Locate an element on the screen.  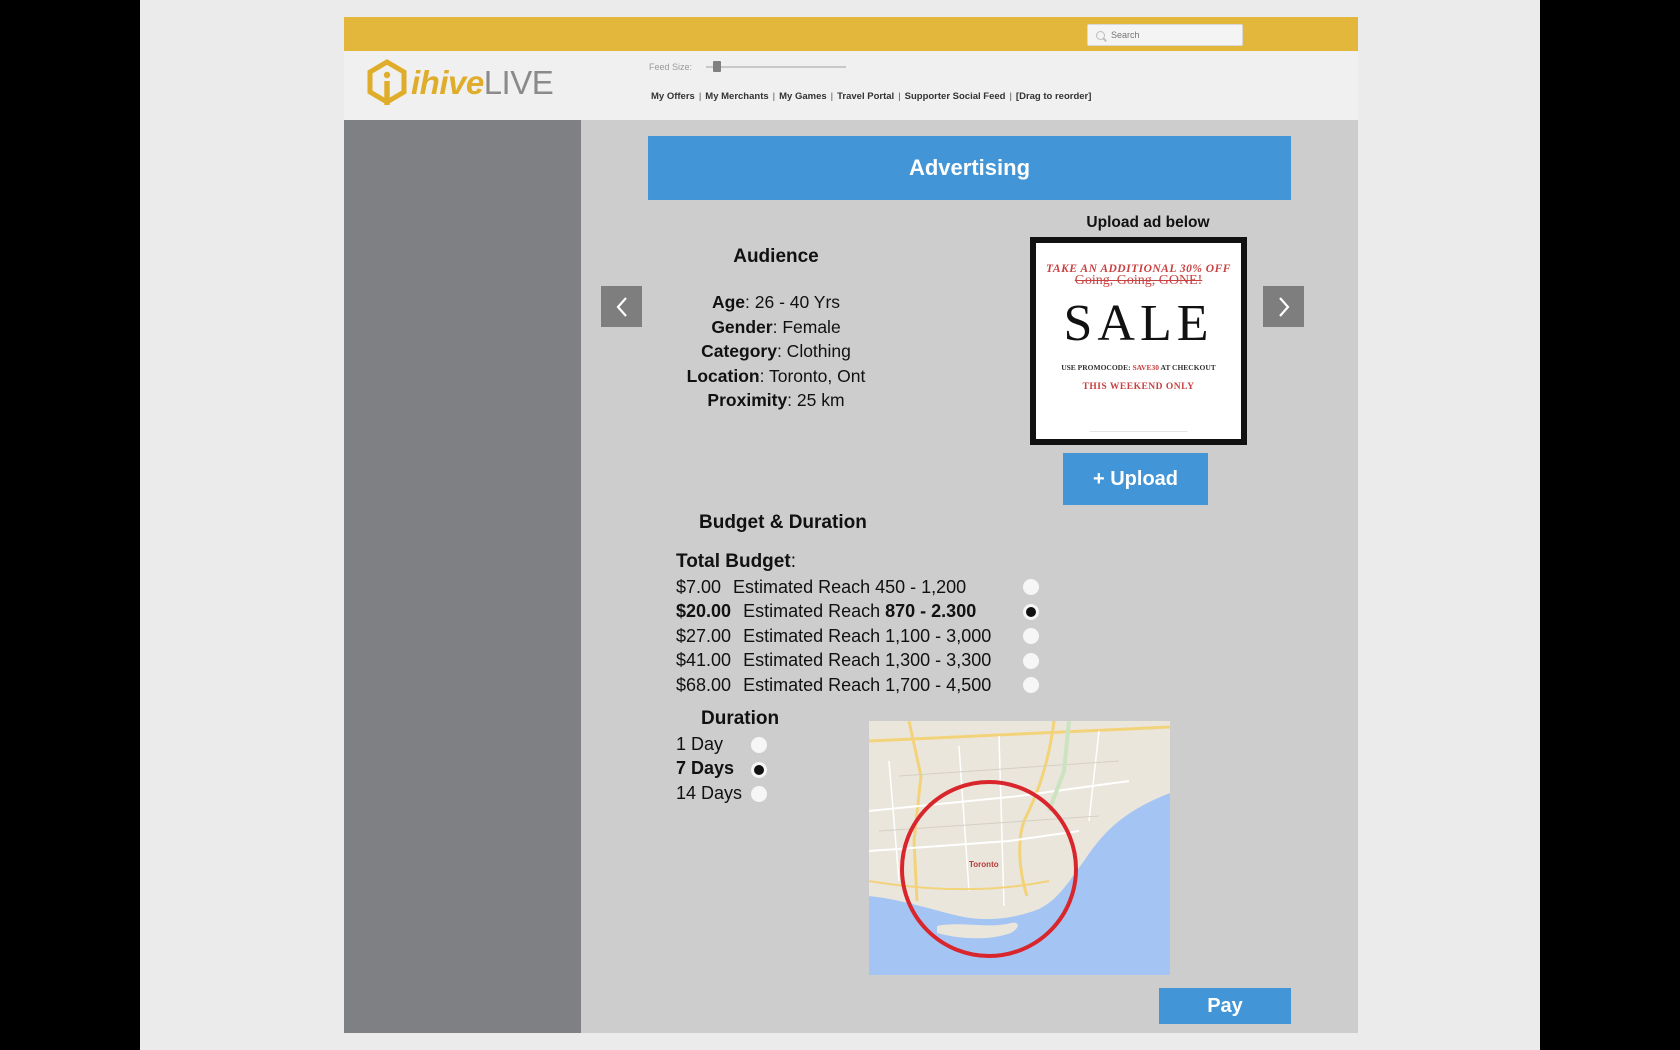
ad-weekend: THIS WEEKEND ONLY is located at coordinates (1138, 387).